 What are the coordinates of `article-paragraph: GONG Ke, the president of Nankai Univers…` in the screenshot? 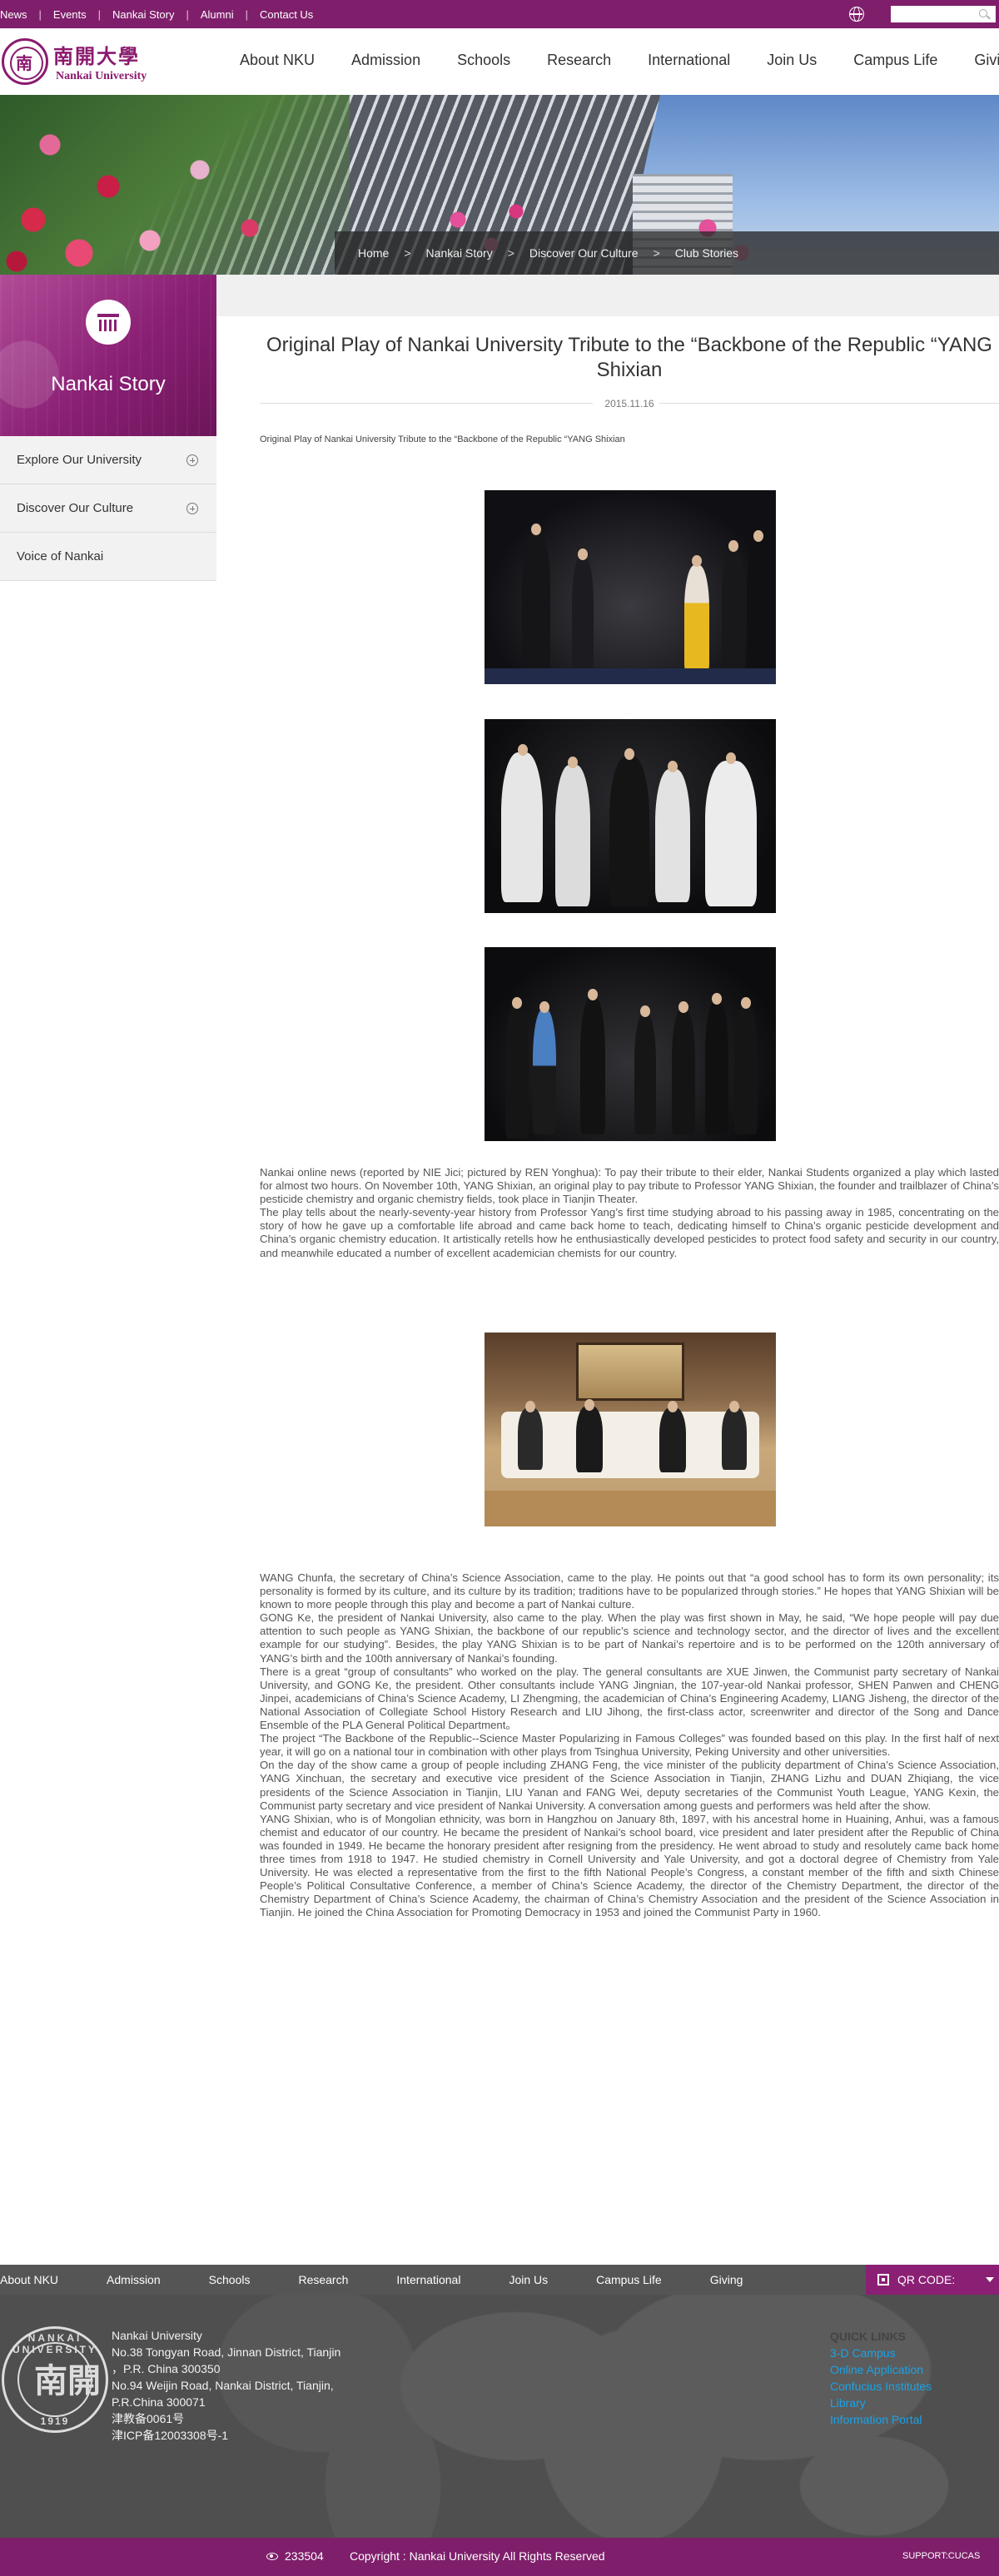 It's located at (629, 1638).